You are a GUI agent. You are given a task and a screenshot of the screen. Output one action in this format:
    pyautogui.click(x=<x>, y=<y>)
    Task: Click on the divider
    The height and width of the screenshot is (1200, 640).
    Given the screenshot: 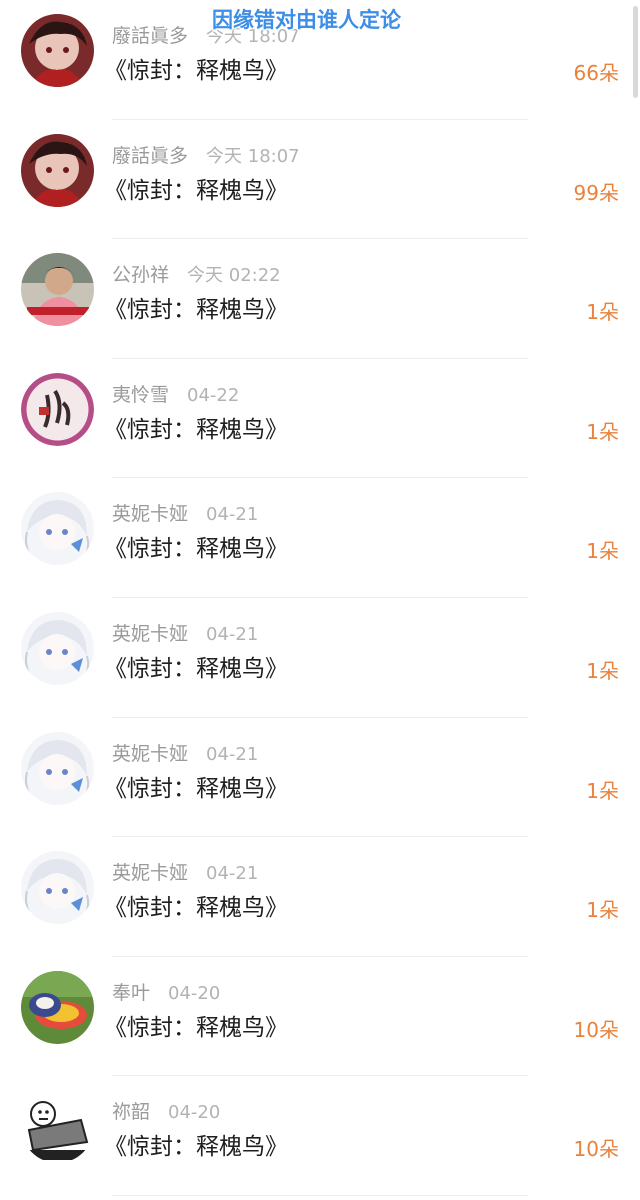 What is the action you would take?
    pyautogui.click(x=320, y=1195)
    